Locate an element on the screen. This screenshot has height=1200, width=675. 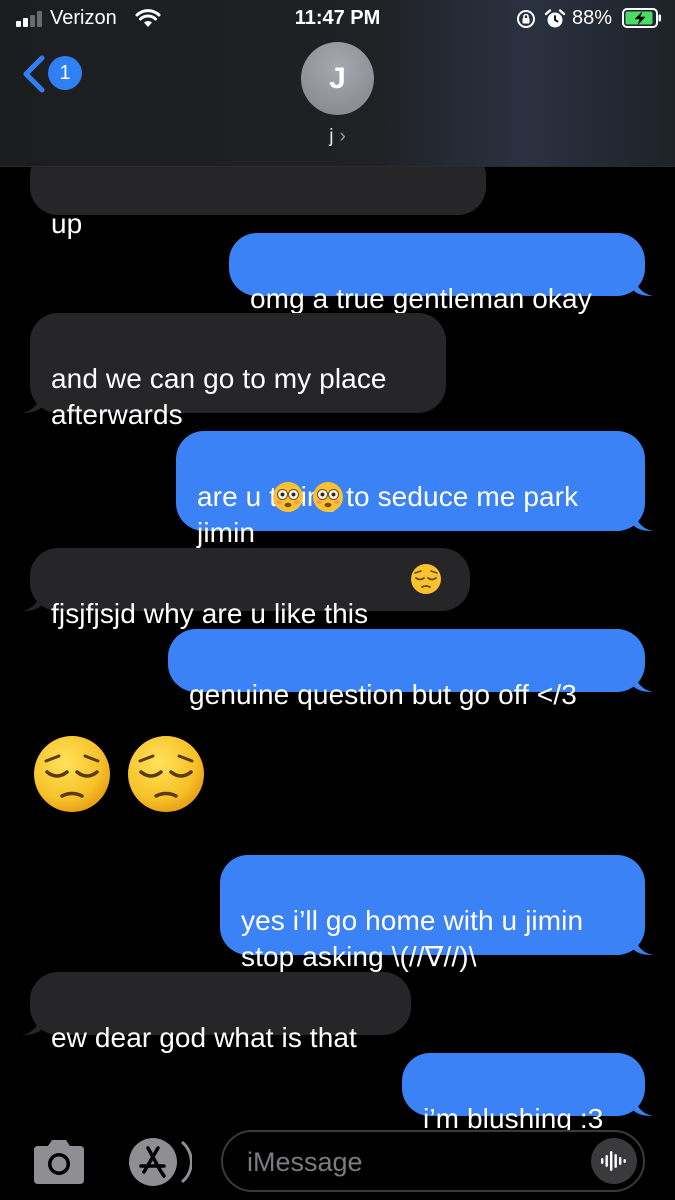
unread-count-badge: 1 is located at coordinates (65, 73).